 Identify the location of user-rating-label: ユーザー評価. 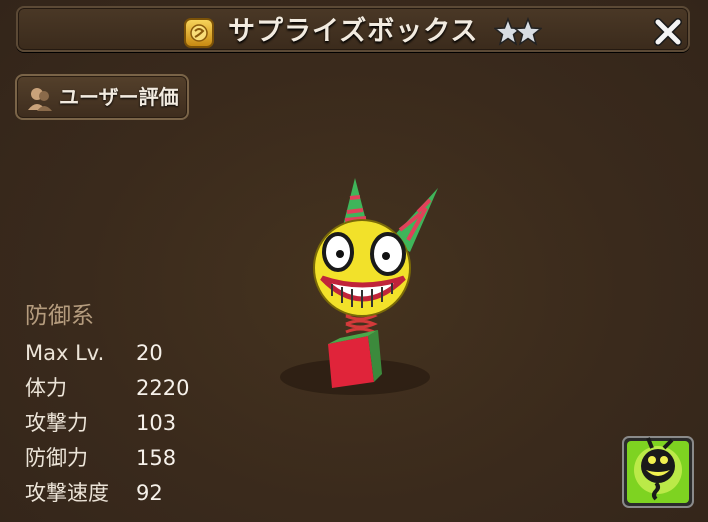
(119, 97).